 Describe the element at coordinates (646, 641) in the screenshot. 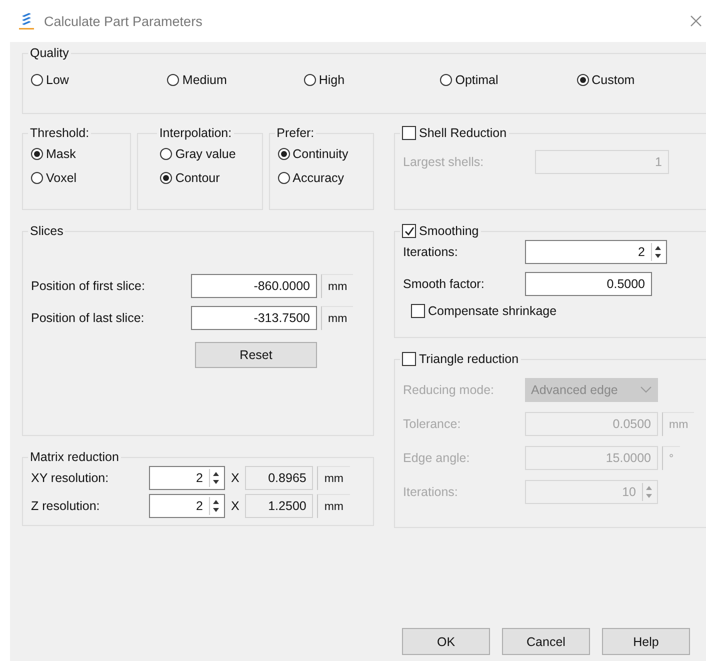

I see `dialog-button: Help` at that location.